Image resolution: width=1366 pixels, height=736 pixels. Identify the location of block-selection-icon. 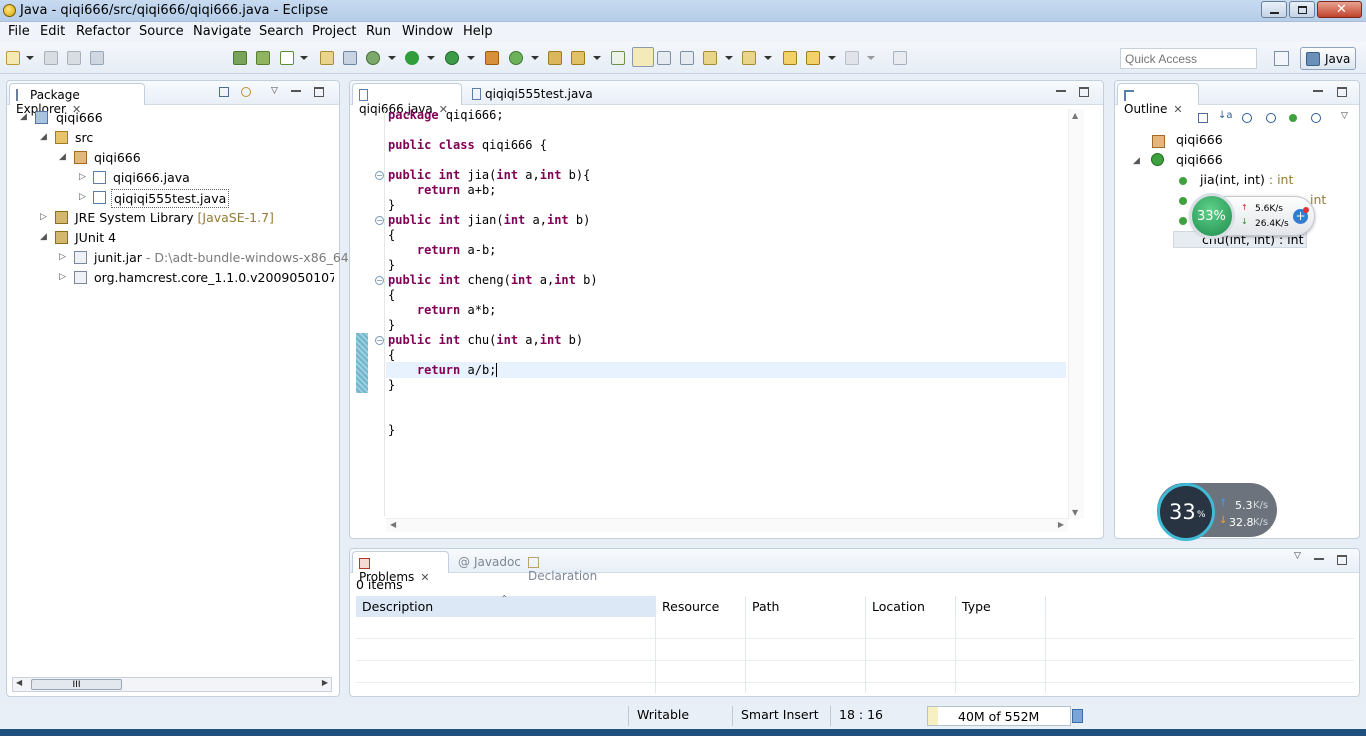
(664, 58).